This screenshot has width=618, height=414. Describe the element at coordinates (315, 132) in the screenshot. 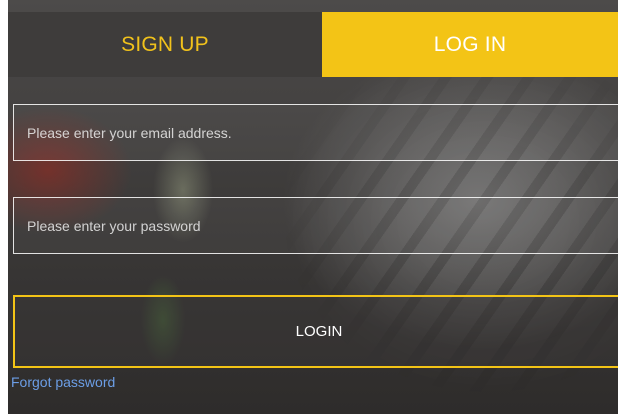

I see `email-field` at that location.